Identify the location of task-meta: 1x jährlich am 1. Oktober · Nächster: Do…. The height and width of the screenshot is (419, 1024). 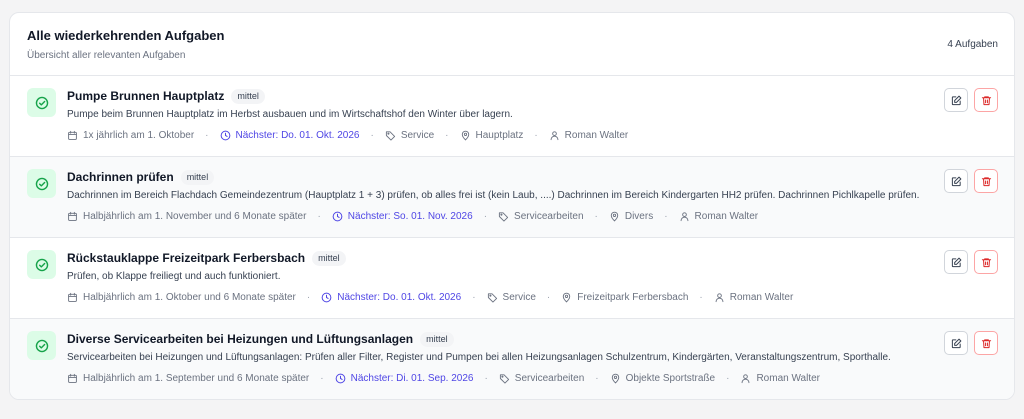
(347, 135).